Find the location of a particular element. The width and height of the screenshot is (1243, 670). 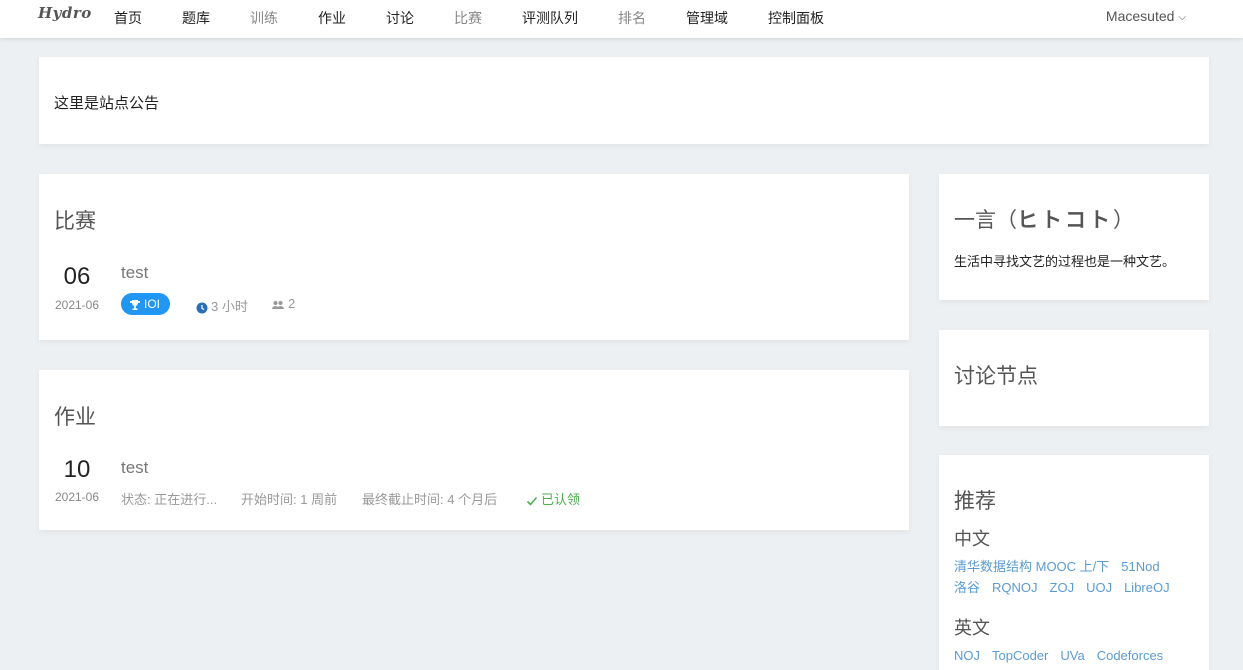

nav-item-home: 首页 is located at coordinates (128, 18).